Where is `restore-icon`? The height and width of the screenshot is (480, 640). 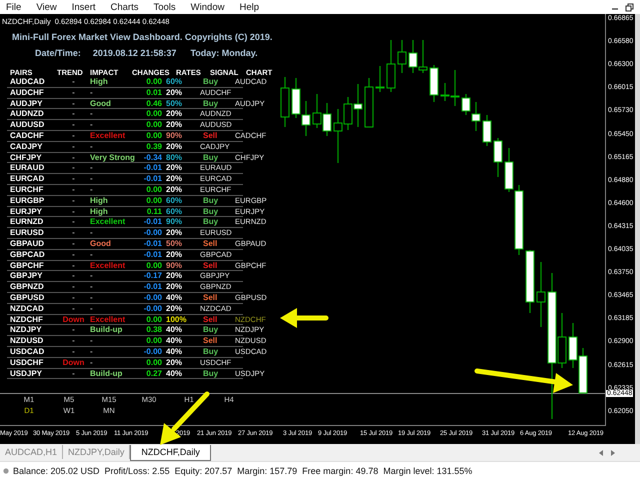
restore-icon is located at coordinates (629, 7).